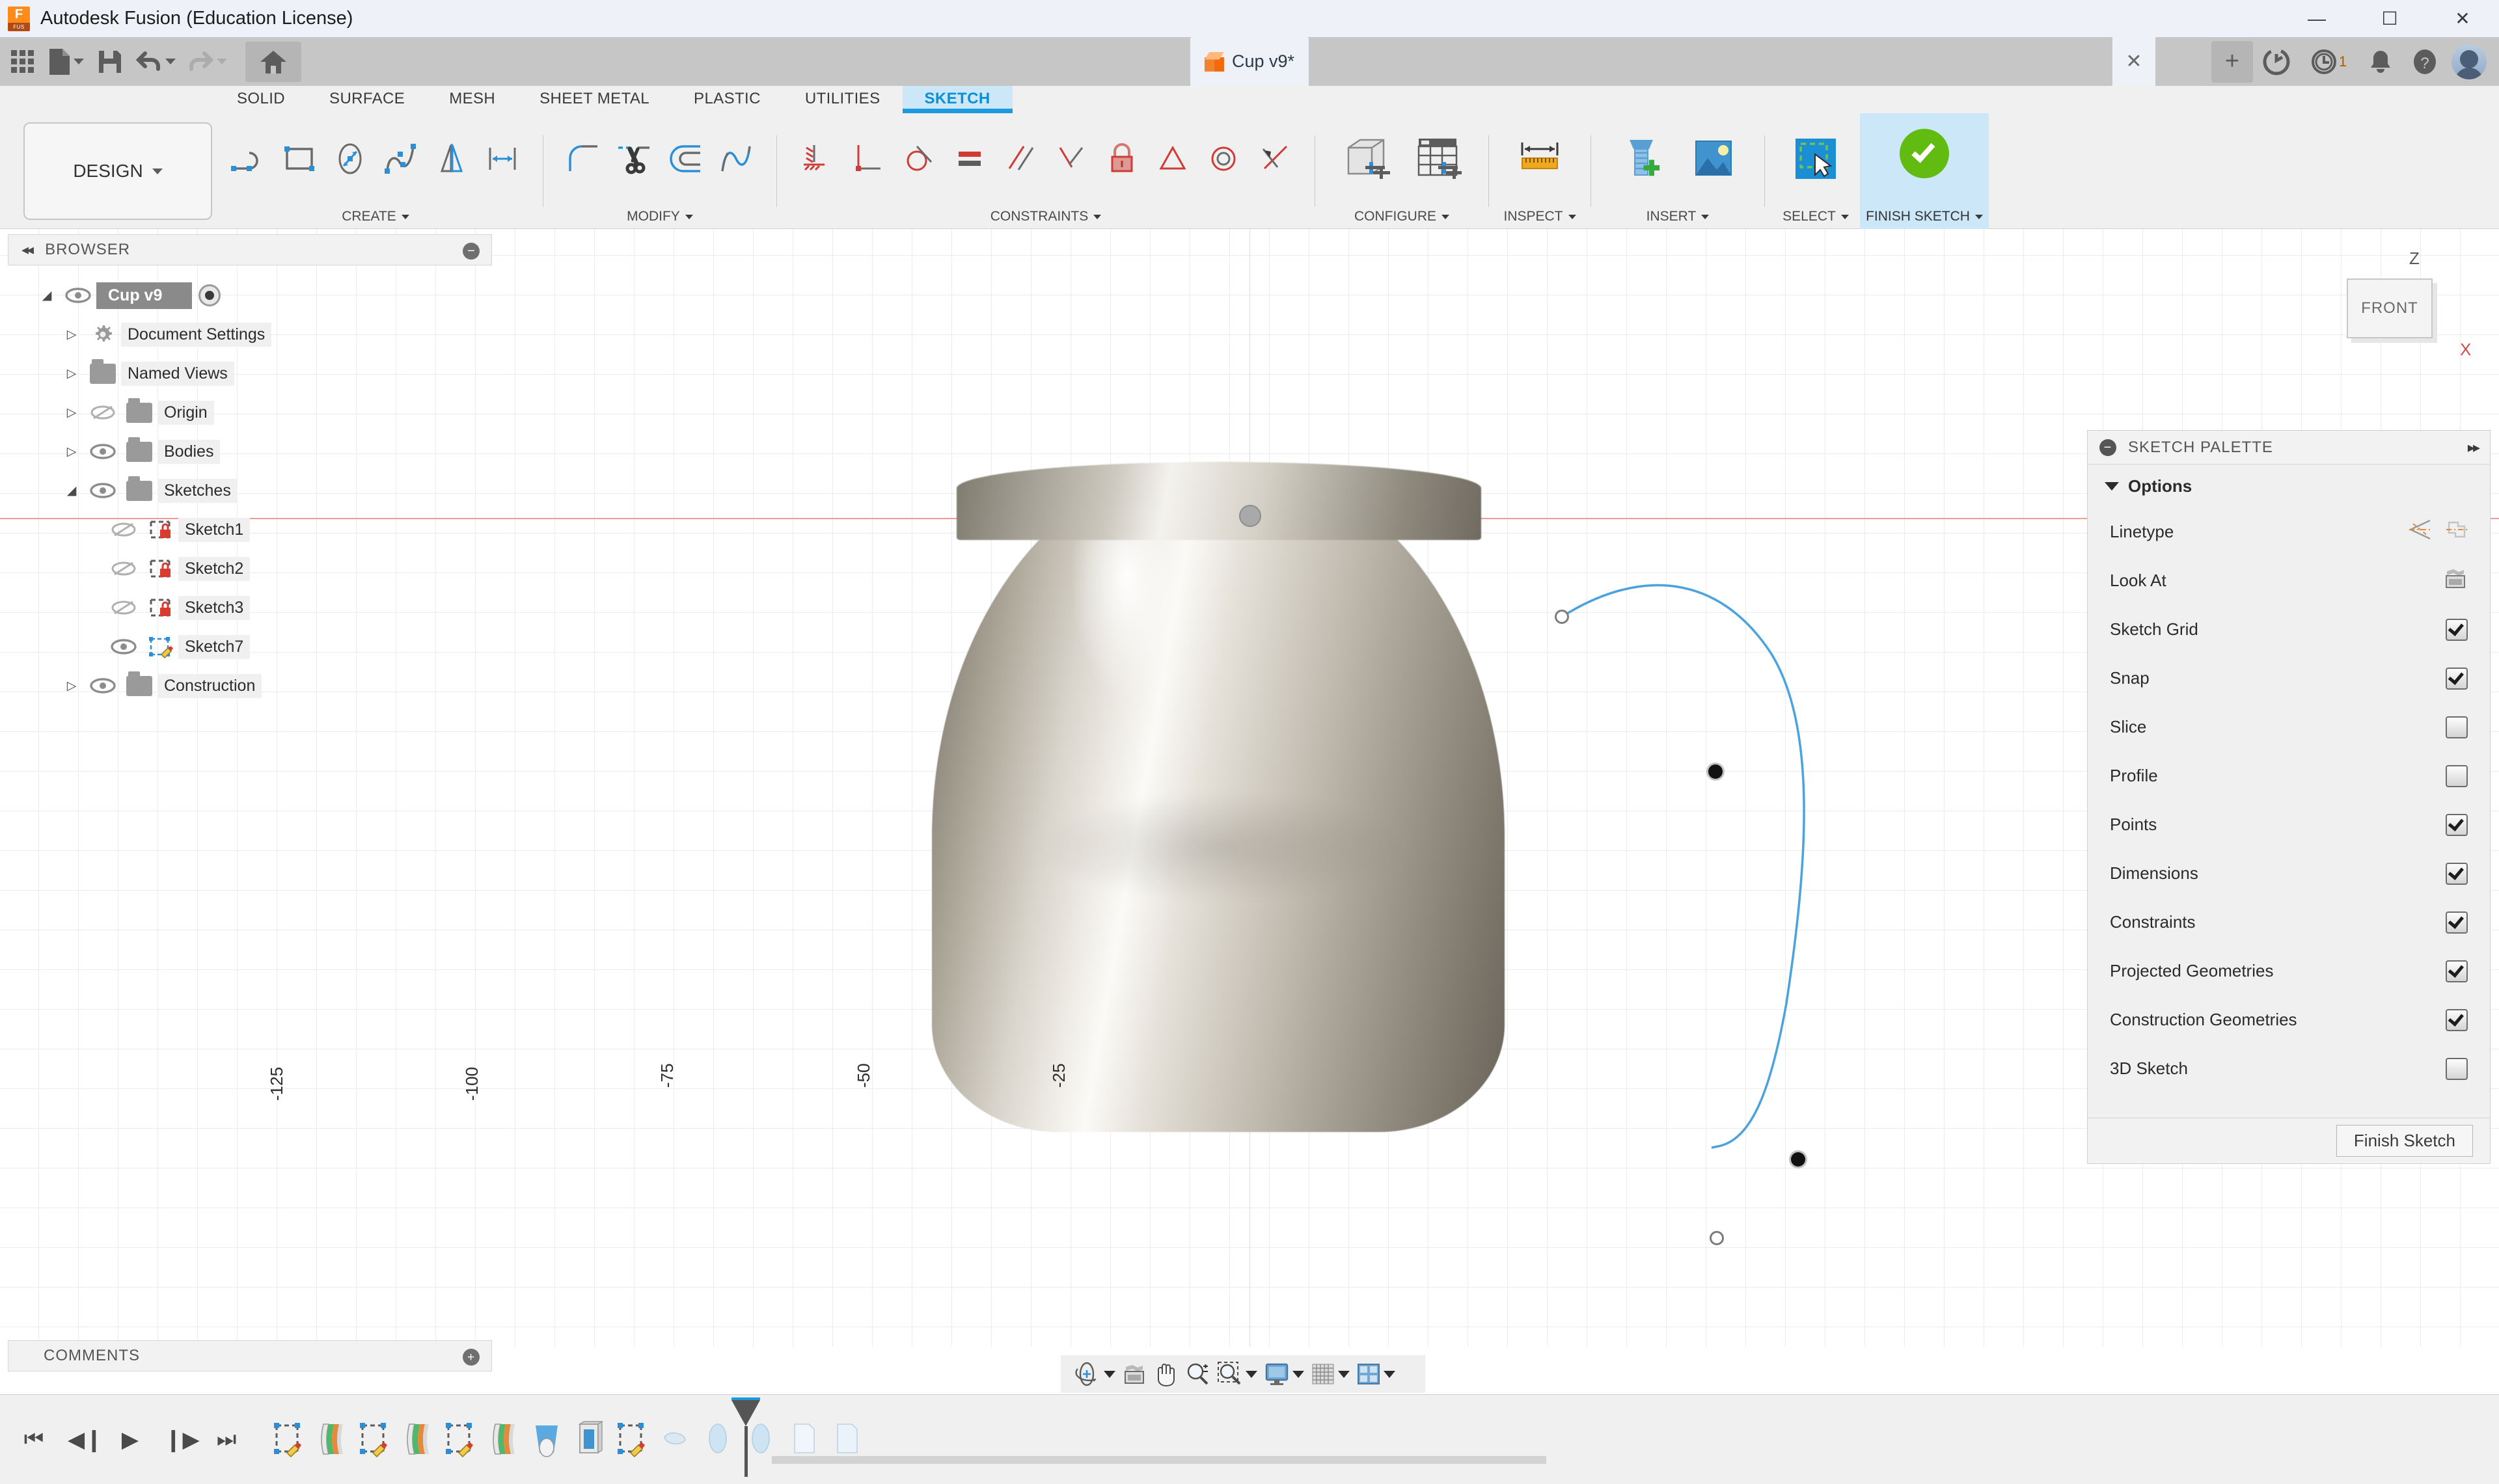 Image resolution: width=2499 pixels, height=1484 pixels. What do you see at coordinates (1071, 158) in the screenshot?
I see `symmetry-button` at bounding box center [1071, 158].